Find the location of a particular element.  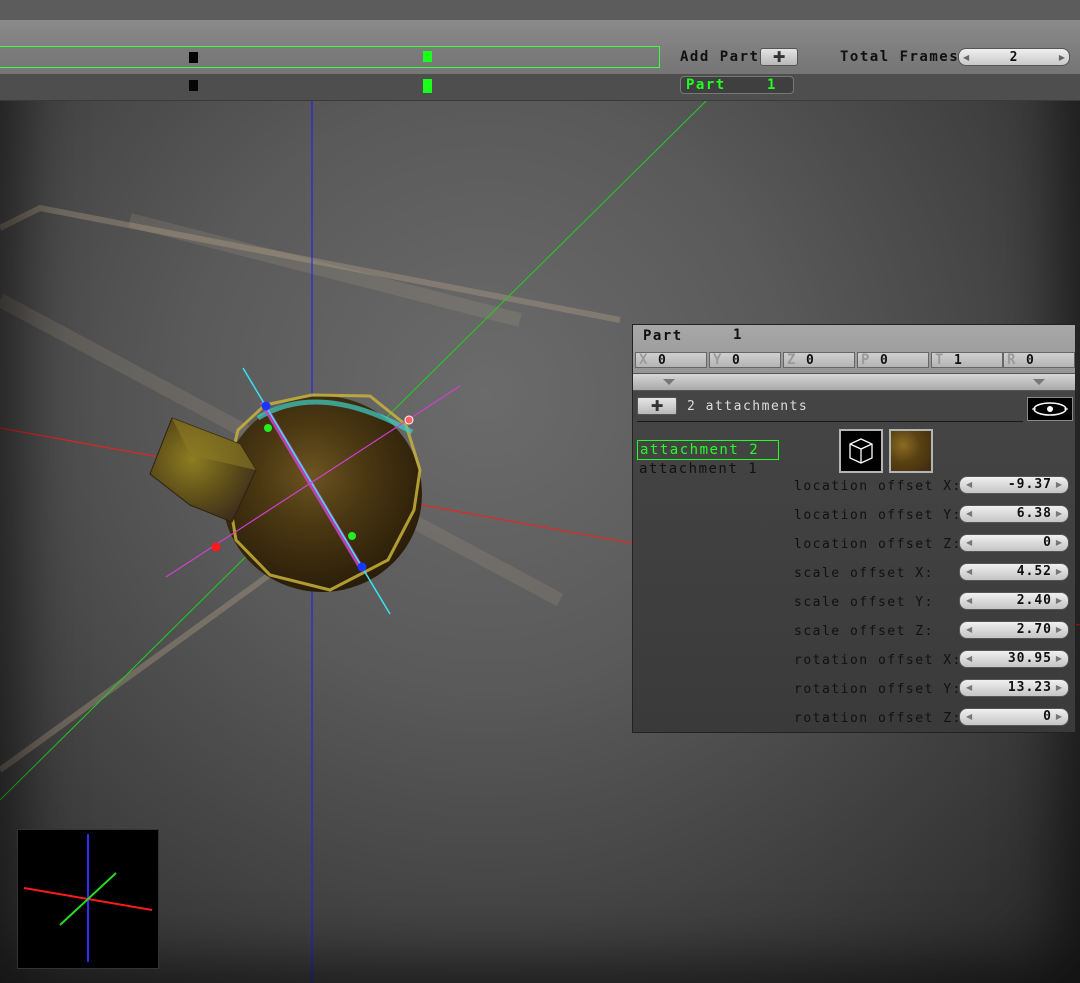

attachment-list-item-selected: attachment 2 is located at coordinates (708, 450).